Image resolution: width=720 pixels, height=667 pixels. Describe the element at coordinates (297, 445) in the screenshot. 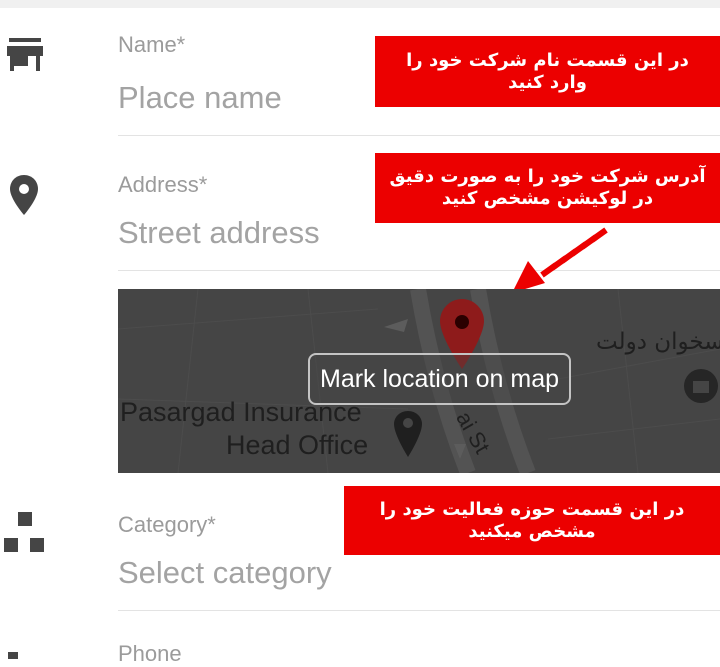

I see `map-place-label: Head Office` at that location.